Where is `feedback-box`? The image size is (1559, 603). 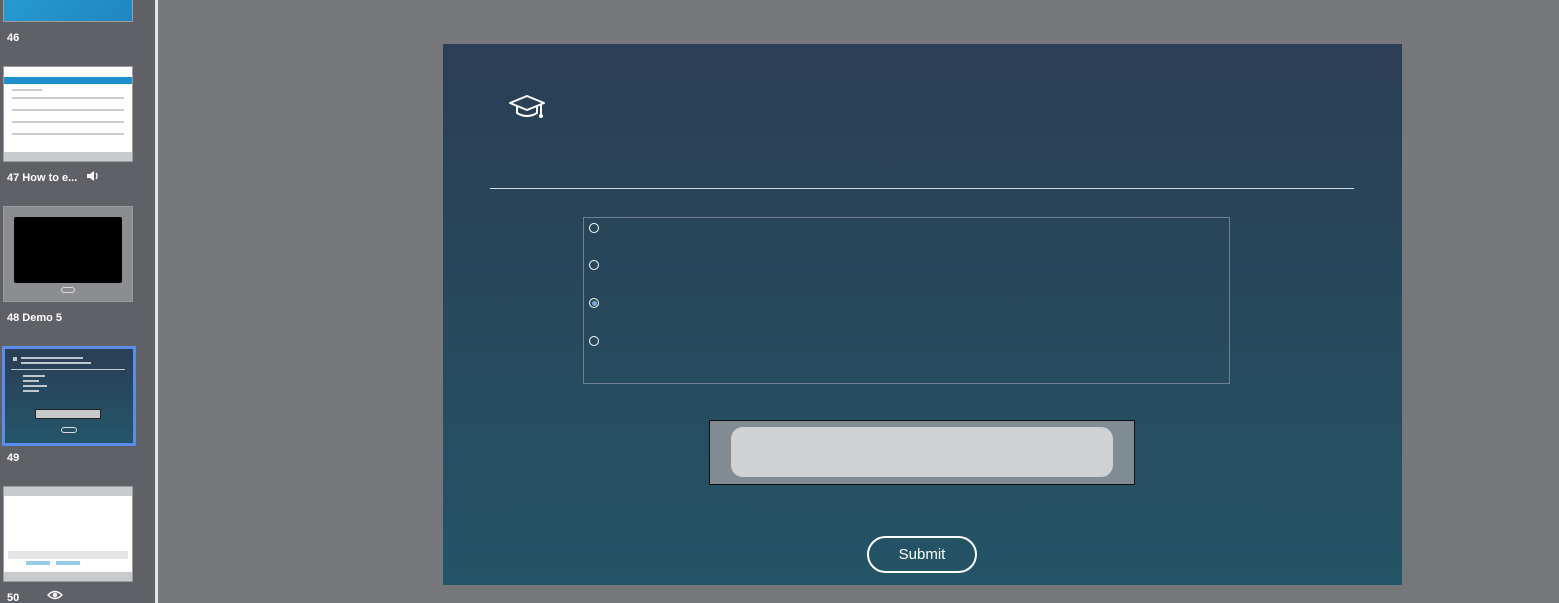 feedback-box is located at coordinates (922, 452).